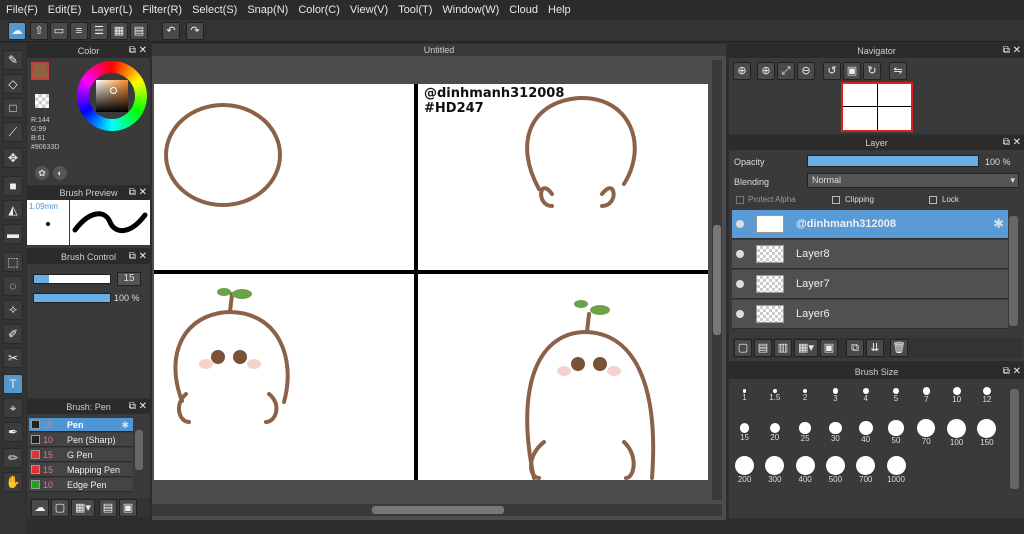 This screenshot has width=1024, height=534. What do you see at coordinates (933, 200) in the screenshot?
I see `lock-checkbox` at bounding box center [933, 200].